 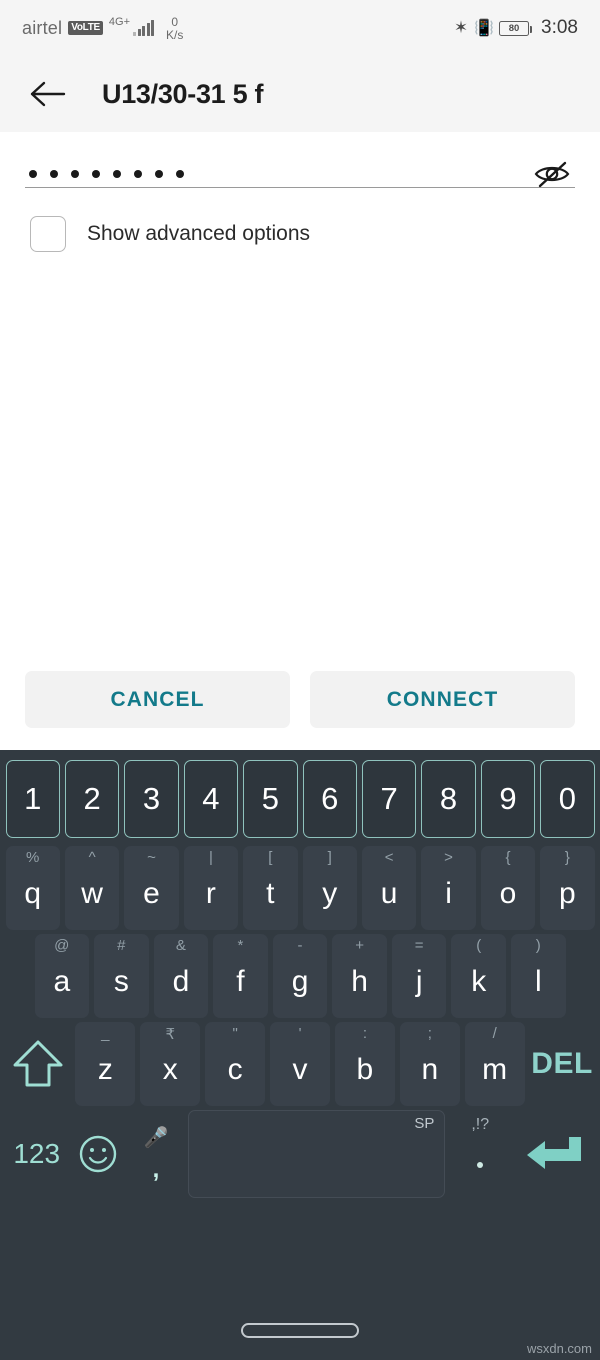 I want to click on key-c: " c, so click(x=235, y=1064).